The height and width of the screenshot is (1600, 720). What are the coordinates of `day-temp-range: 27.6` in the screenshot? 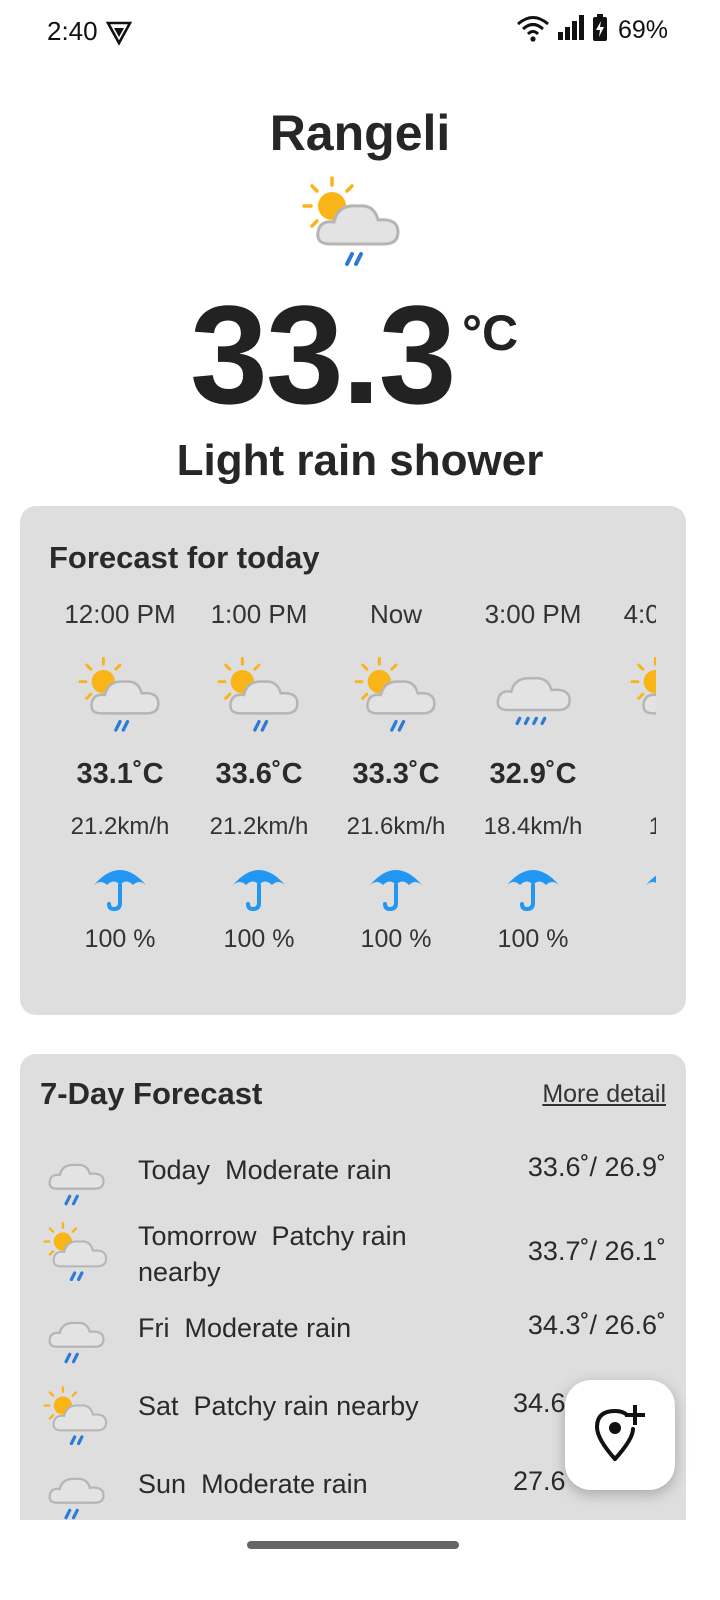 It's located at (539, 1481).